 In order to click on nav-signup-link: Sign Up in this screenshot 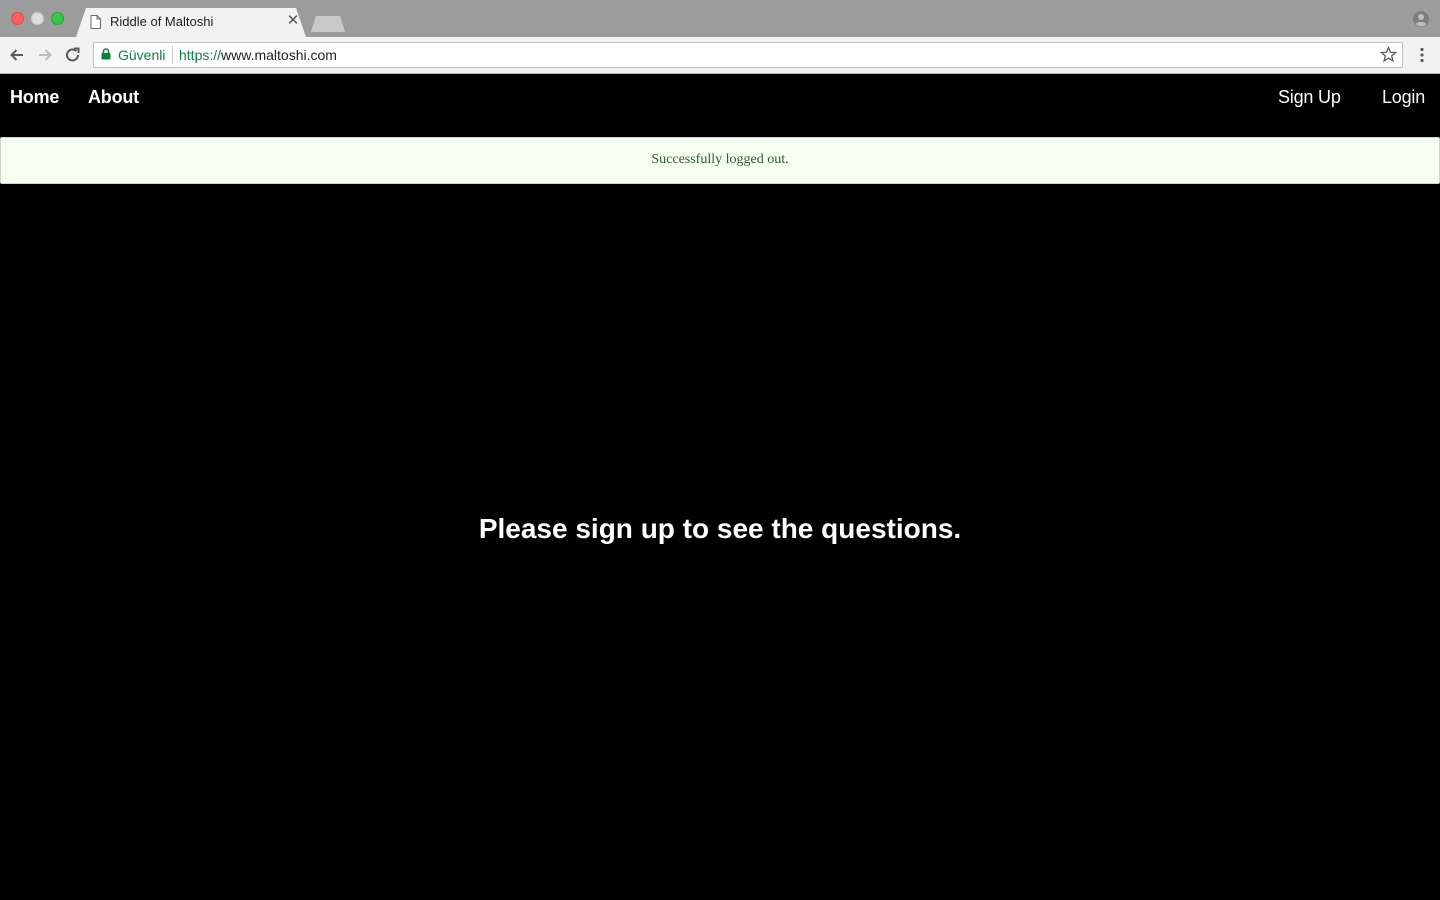, I will do `click(1309, 97)`.